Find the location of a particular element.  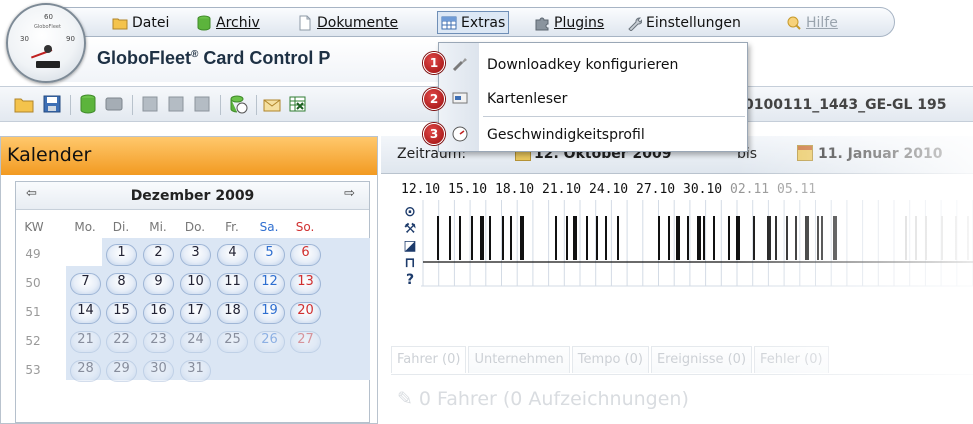

calendar-day: 13 is located at coordinates (305, 284).